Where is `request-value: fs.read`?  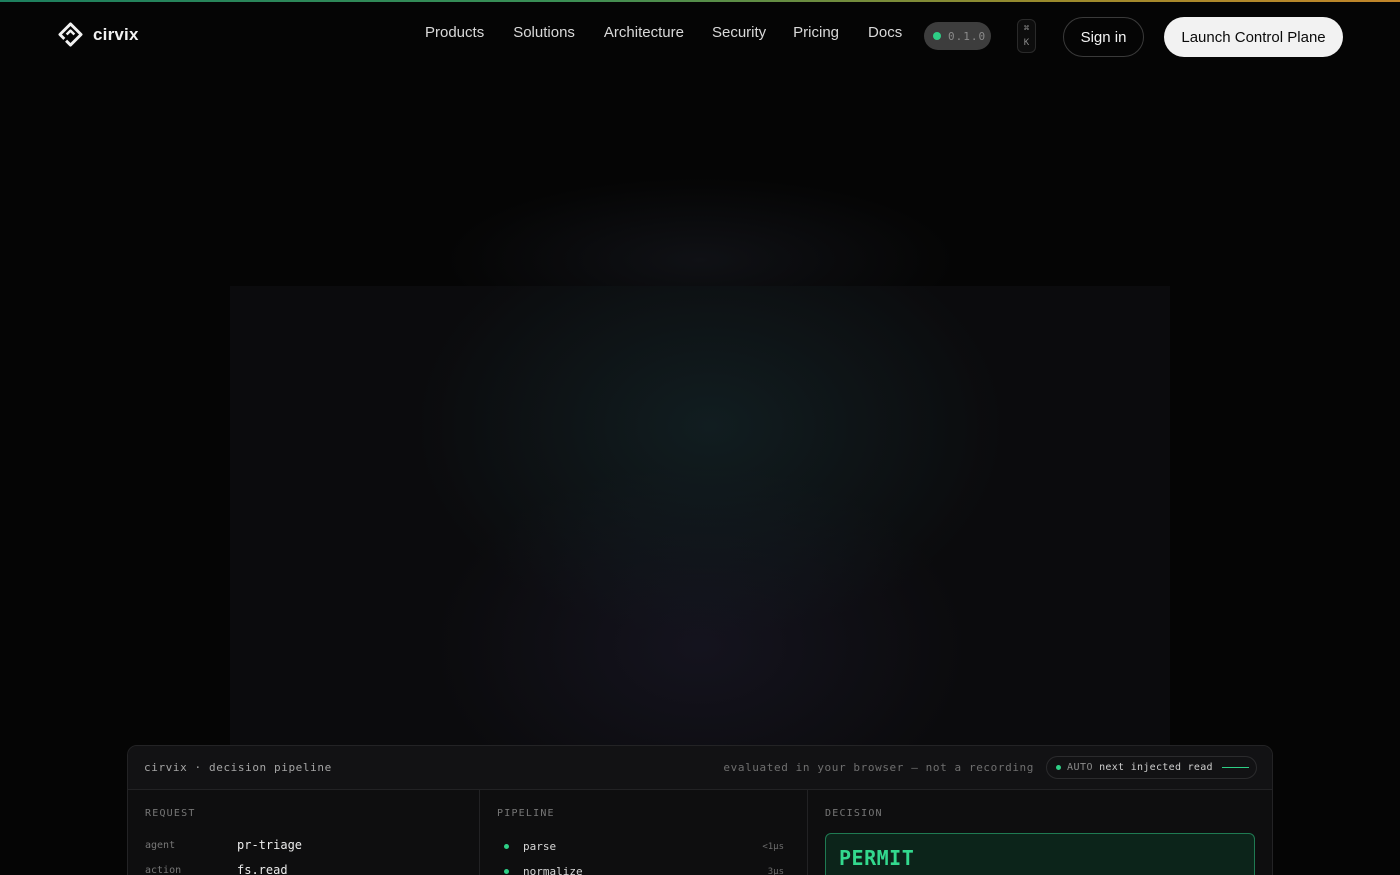 request-value: fs.read is located at coordinates (262, 869).